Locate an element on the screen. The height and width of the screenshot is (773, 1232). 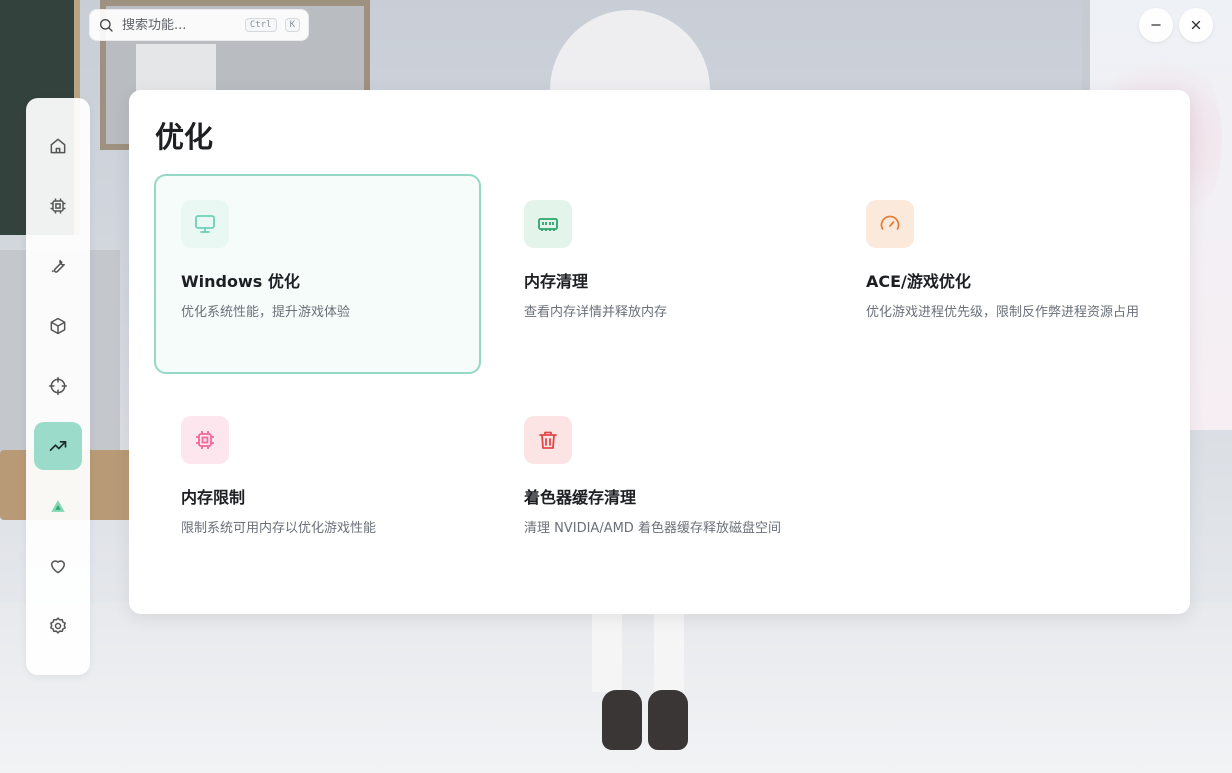
home-icon is located at coordinates (58, 146).